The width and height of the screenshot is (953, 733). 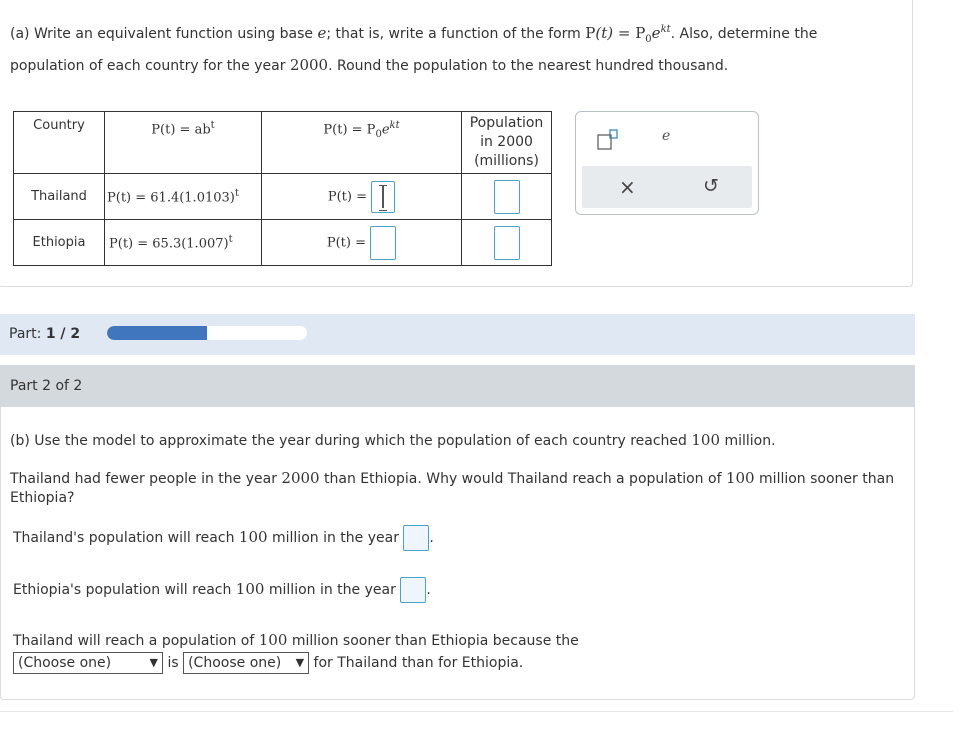 I want to click on header-country: Country, so click(x=59, y=142).